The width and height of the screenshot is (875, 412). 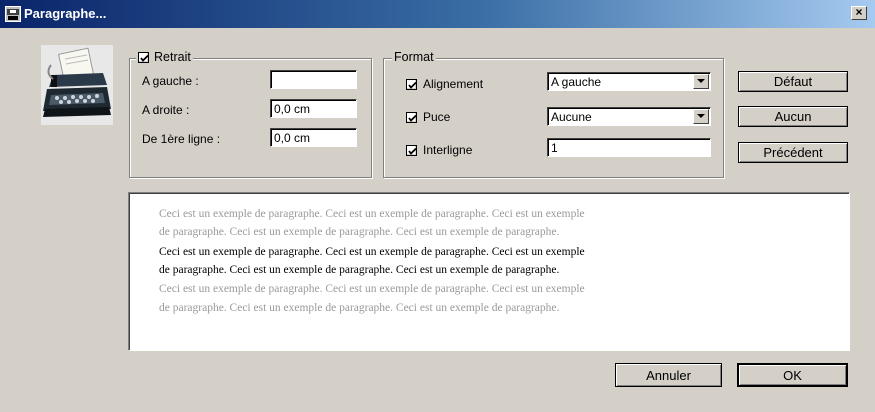 I want to click on format-legend: Format, so click(x=414, y=57).